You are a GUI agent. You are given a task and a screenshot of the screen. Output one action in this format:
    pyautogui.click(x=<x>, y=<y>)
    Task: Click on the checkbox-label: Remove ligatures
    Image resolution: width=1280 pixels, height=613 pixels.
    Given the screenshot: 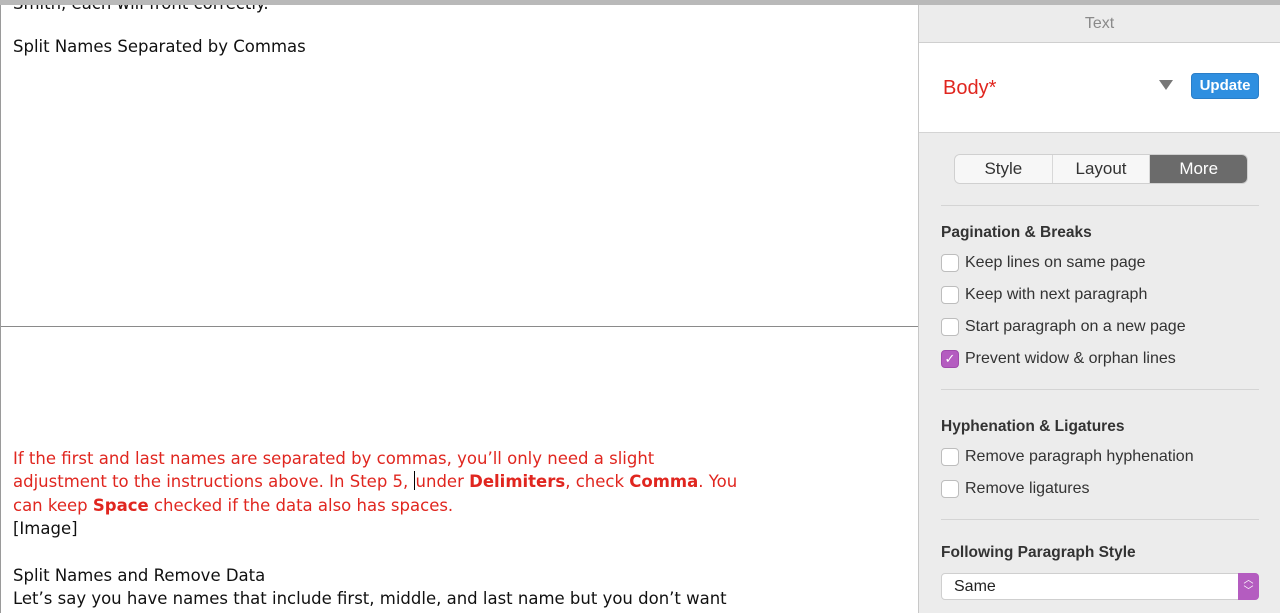 What is the action you would take?
    pyautogui.click(x=1027, y=488)
    